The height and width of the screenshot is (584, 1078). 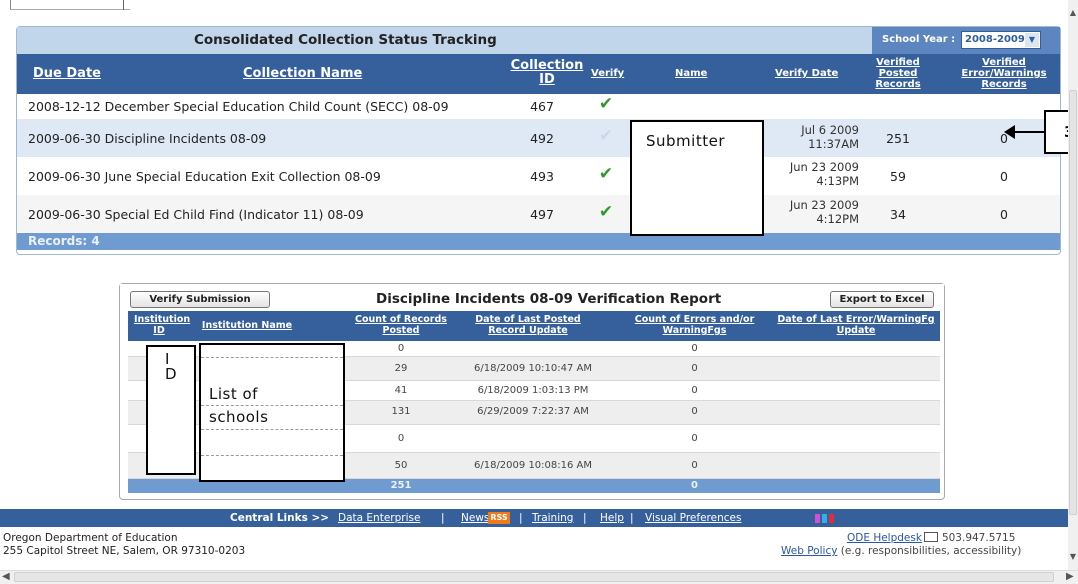 What do you see at coordinates (833, 144) in the screenshot?
I see `verify-date-time: 11:37AM` at bounding box center [833, 144].